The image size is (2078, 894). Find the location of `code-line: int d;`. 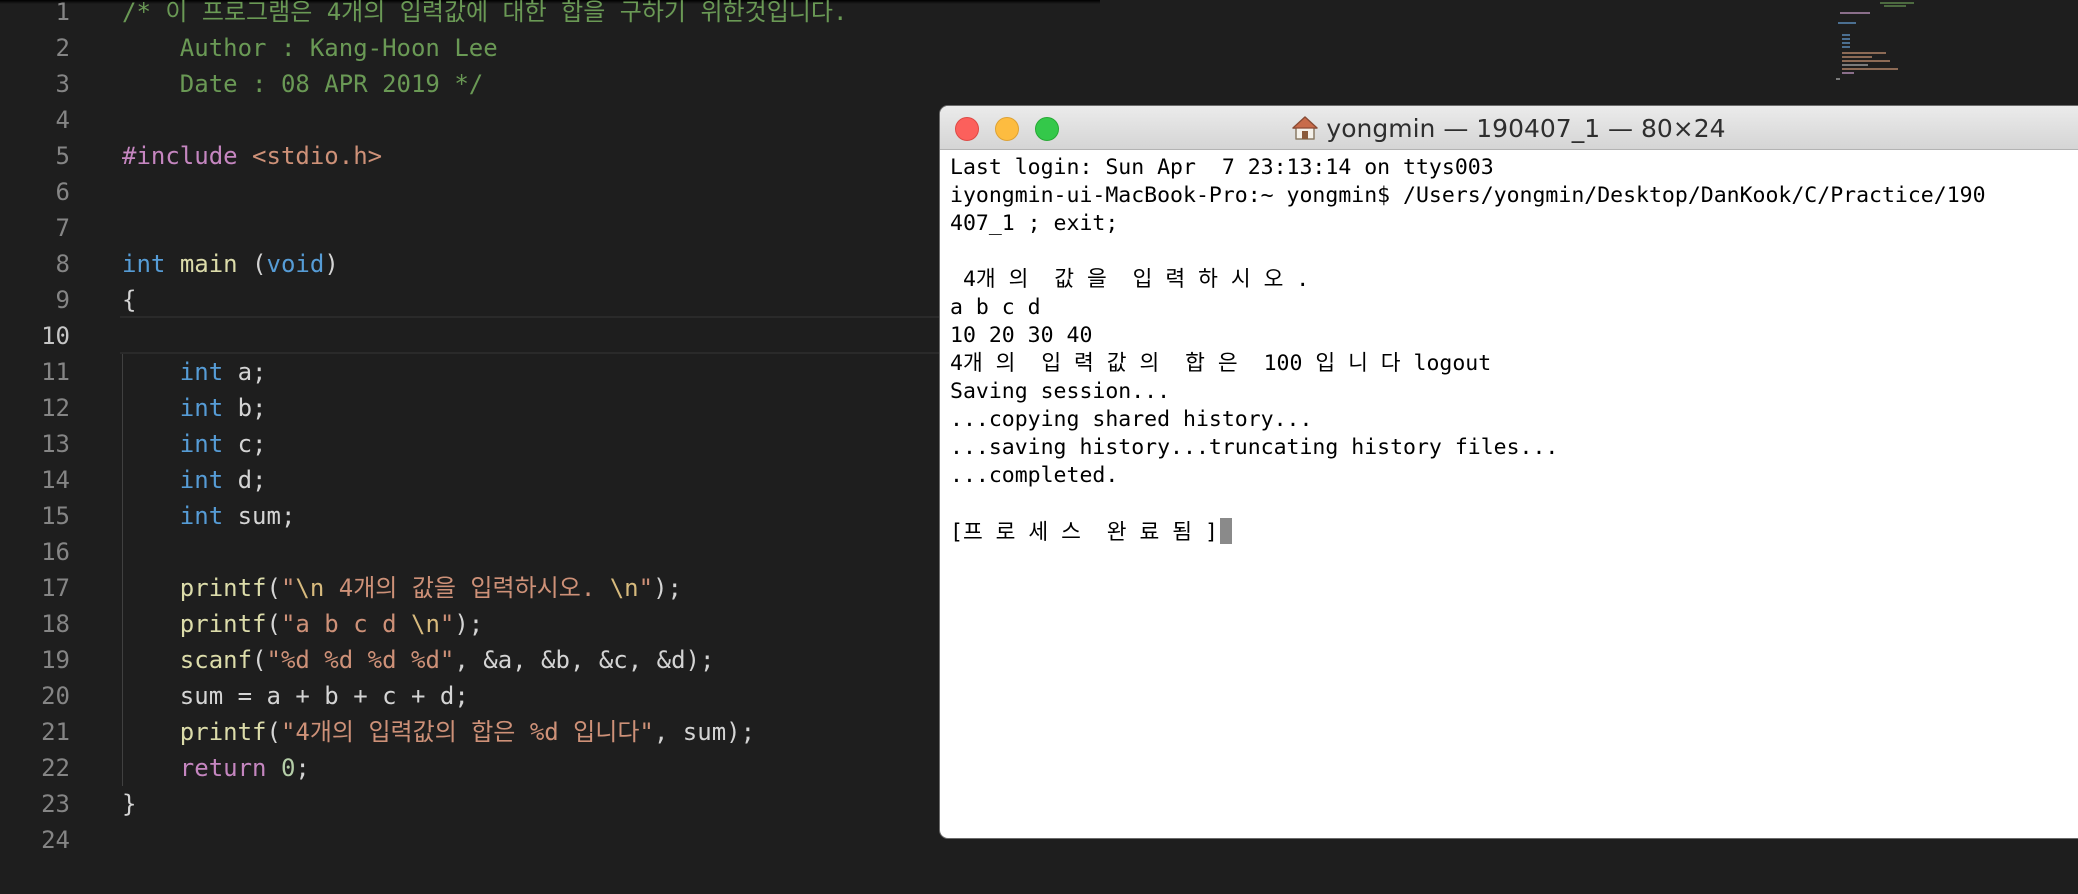

code-line: int d; is located at coordinates (194, 480).